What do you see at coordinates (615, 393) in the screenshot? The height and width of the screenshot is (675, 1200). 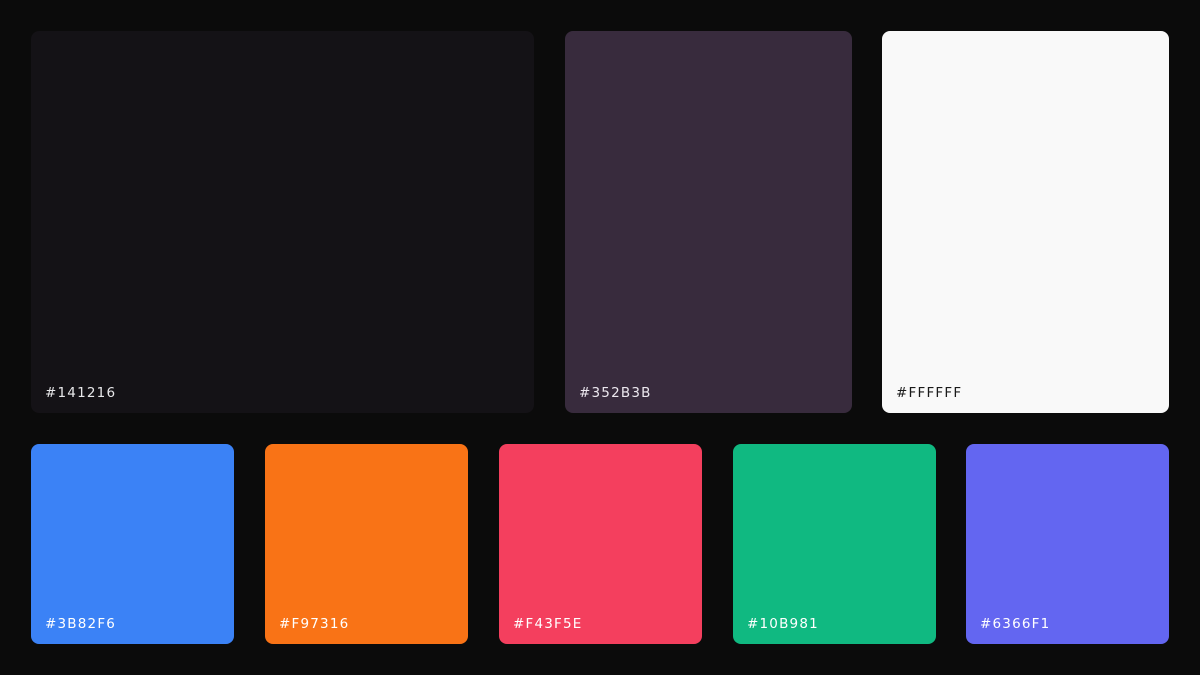 I see `swatch-hex-label: #352B3B` at bounding box center [615, 393].